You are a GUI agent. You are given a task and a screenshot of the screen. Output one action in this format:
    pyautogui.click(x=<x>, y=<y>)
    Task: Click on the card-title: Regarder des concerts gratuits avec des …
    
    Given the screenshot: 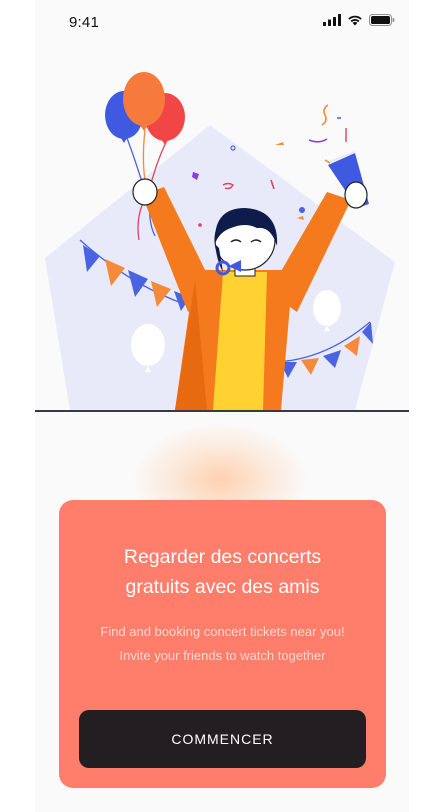 What is the action you would take?
    pyautogui.click(x=222, y=572)
    